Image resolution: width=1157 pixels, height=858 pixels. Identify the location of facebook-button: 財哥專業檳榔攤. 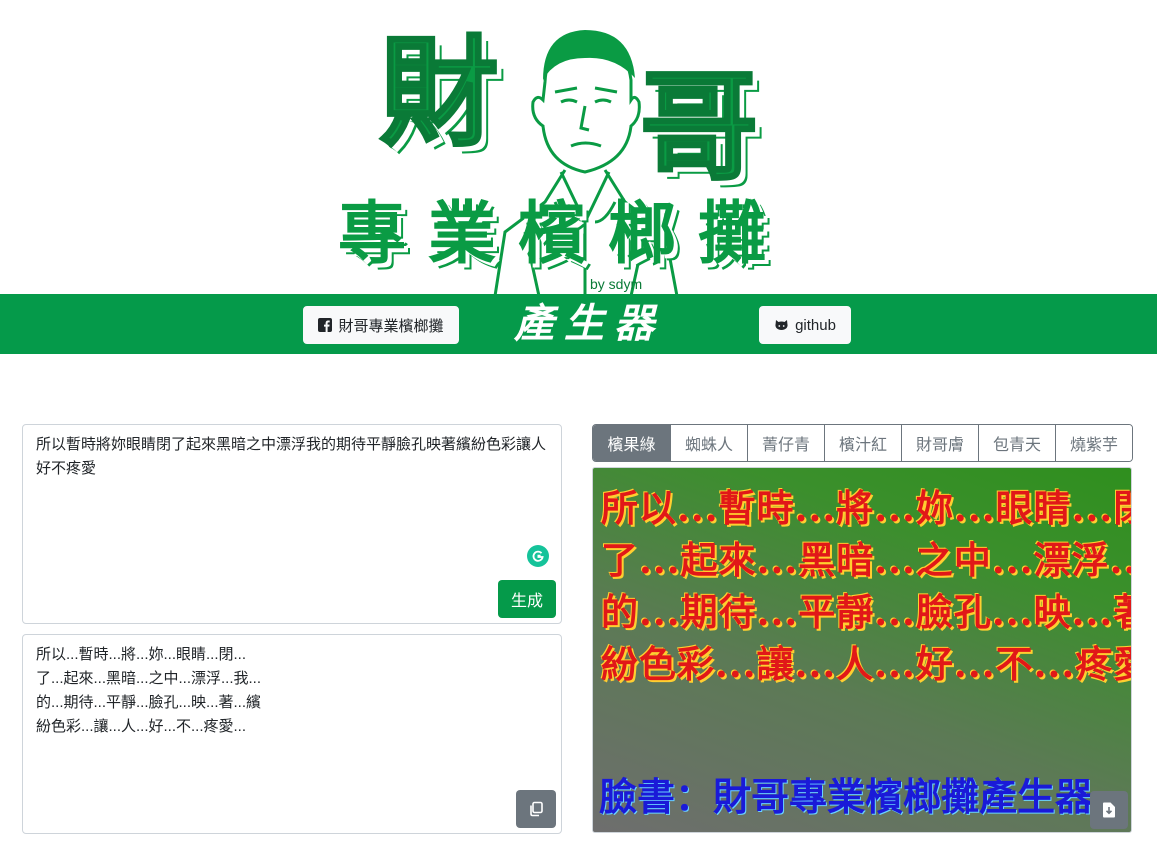
(381, 325).